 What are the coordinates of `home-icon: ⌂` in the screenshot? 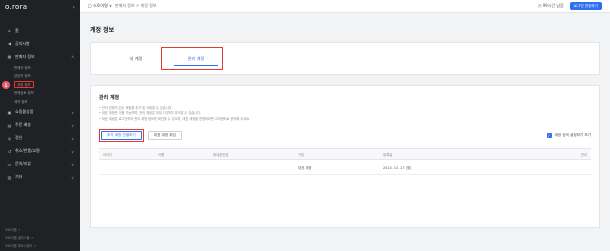 It's located at (9, 30).